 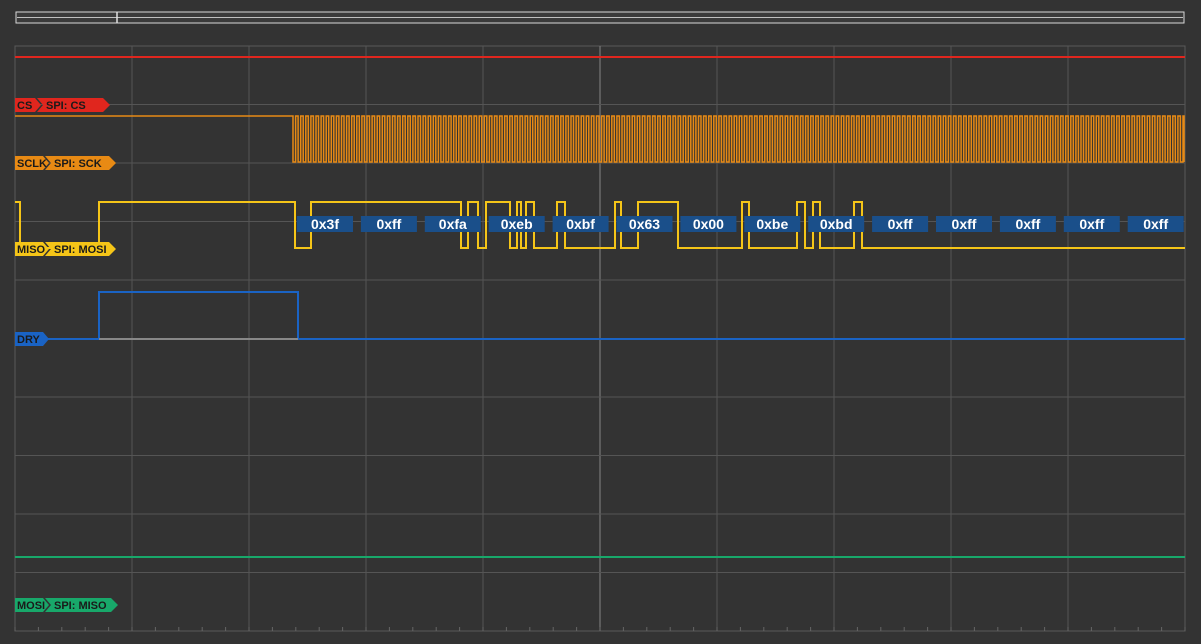 What do you see at coordinates (836, 224) in the screenshot?
I see `decoded-byte-label: 0xbd` at bounding box center [836, 224].